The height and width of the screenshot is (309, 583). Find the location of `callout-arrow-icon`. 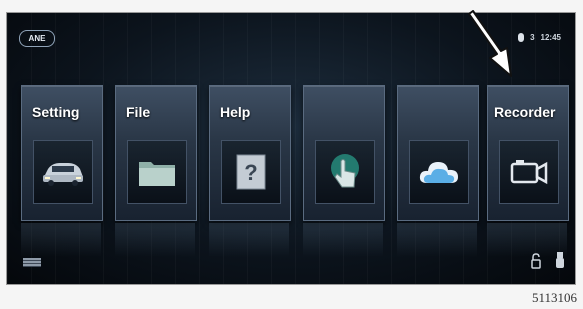

callout-arrow-icon is located at coordinates (490, 43).